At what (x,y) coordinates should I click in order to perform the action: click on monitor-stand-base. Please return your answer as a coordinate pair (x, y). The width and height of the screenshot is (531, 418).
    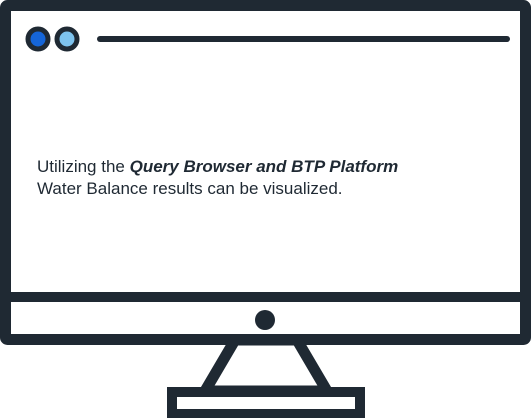
    Looking at the image, I should click on (266, 402).